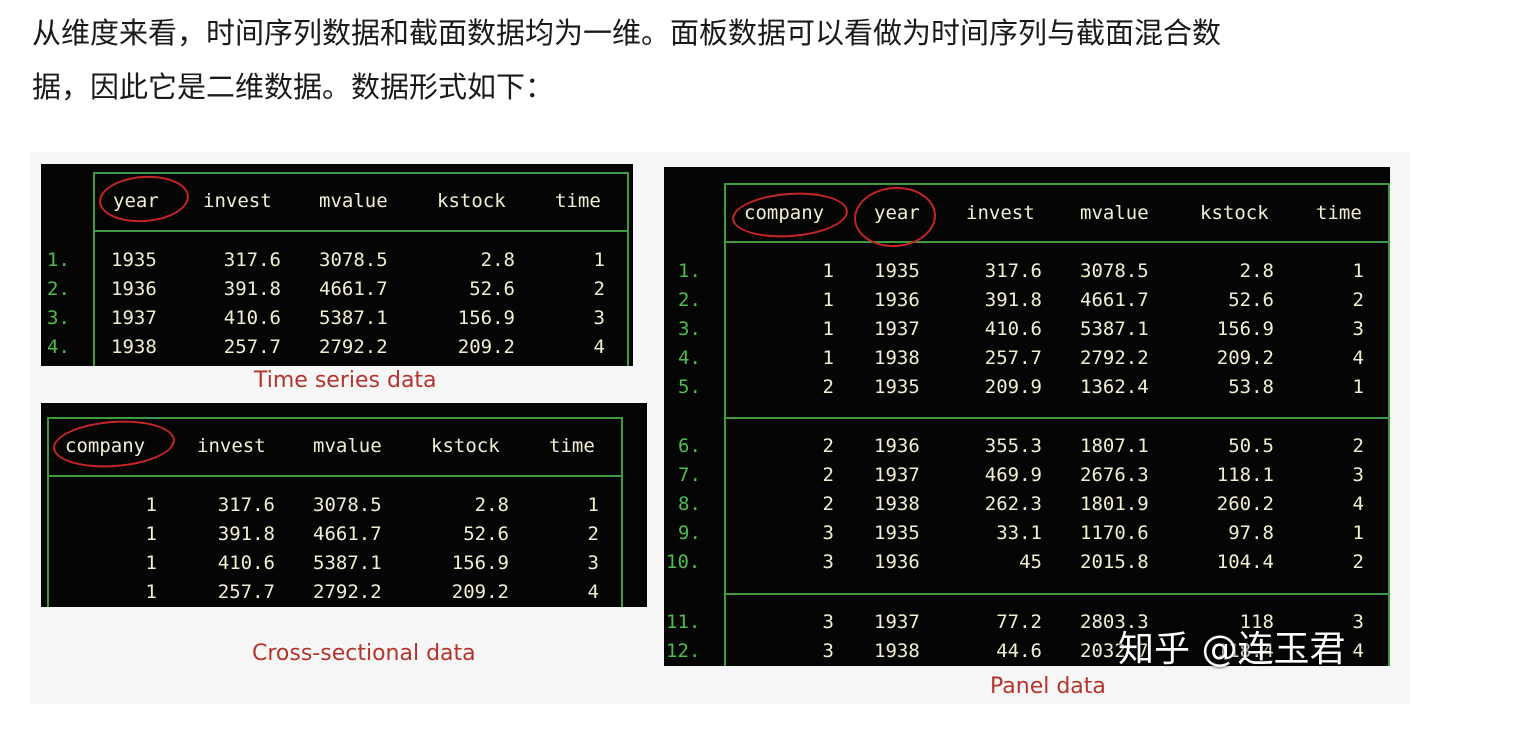 Image resolution: width=1514 pixels, height=742 pixels. Describe the element at coordinates (337, 260) in the screenshot. I see `table-row: 1. 1935 317.6 3078.5 2.8 1` at that location.